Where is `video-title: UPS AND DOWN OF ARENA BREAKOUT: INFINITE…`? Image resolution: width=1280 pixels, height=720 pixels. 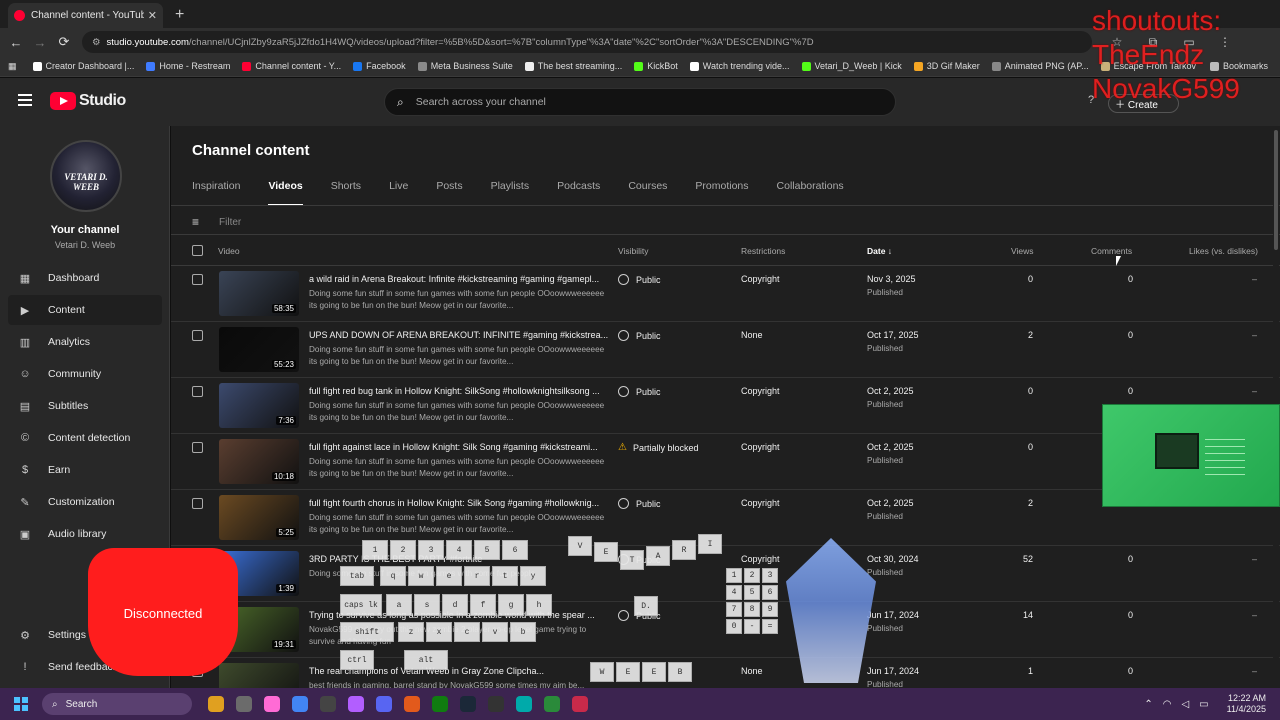 video-title: UPS AND DOWN OF ARENA BREAKOUT: INFINITE… is located at coordinates (459, 335).